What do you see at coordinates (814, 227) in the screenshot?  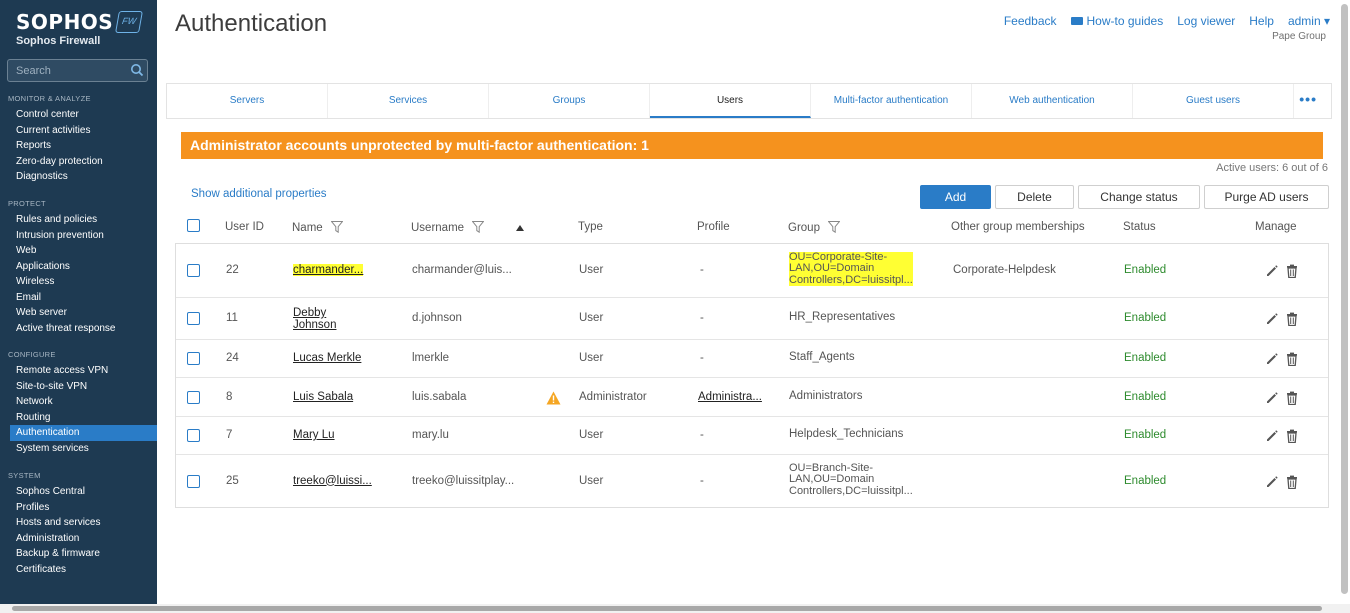 I see `col-group: Group` at bounding box center [814, 227].